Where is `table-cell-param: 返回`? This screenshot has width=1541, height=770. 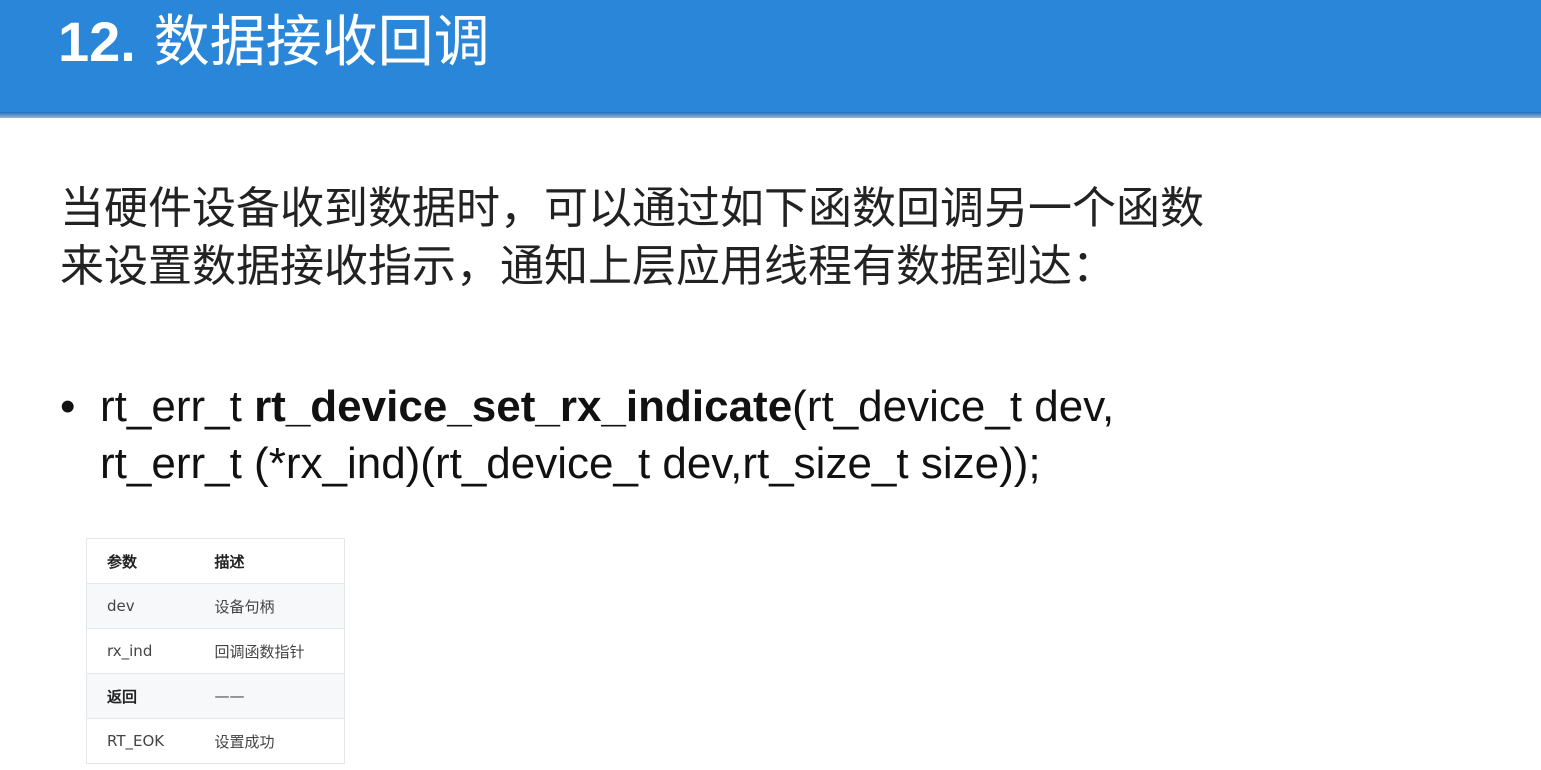 table-cell-param: 返回 is located at coordinates (140, 696).